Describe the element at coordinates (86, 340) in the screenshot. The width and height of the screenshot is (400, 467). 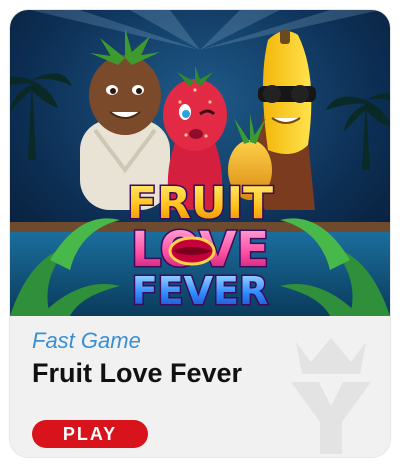
I see `game-category: Fast Game` at that location.